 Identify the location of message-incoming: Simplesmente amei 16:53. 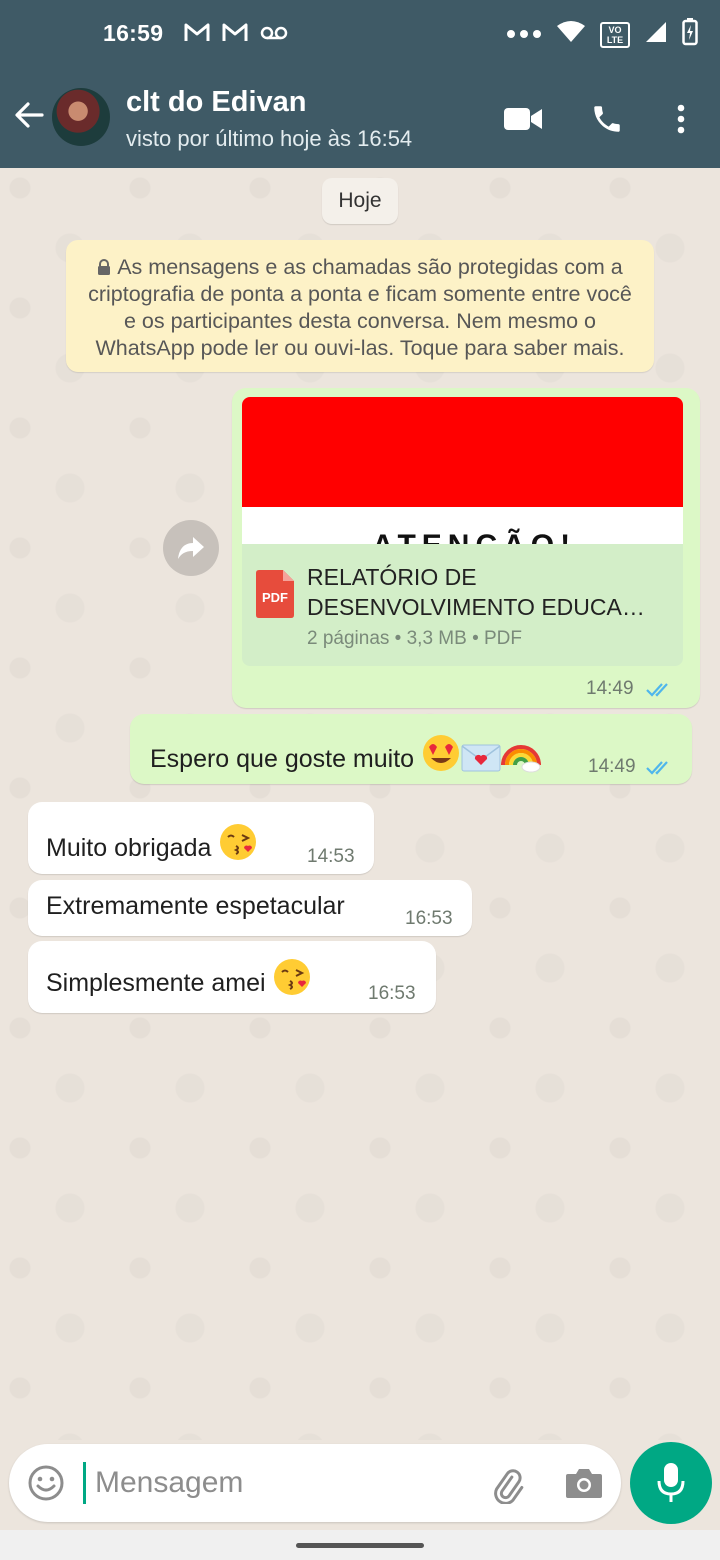
(232, 977).